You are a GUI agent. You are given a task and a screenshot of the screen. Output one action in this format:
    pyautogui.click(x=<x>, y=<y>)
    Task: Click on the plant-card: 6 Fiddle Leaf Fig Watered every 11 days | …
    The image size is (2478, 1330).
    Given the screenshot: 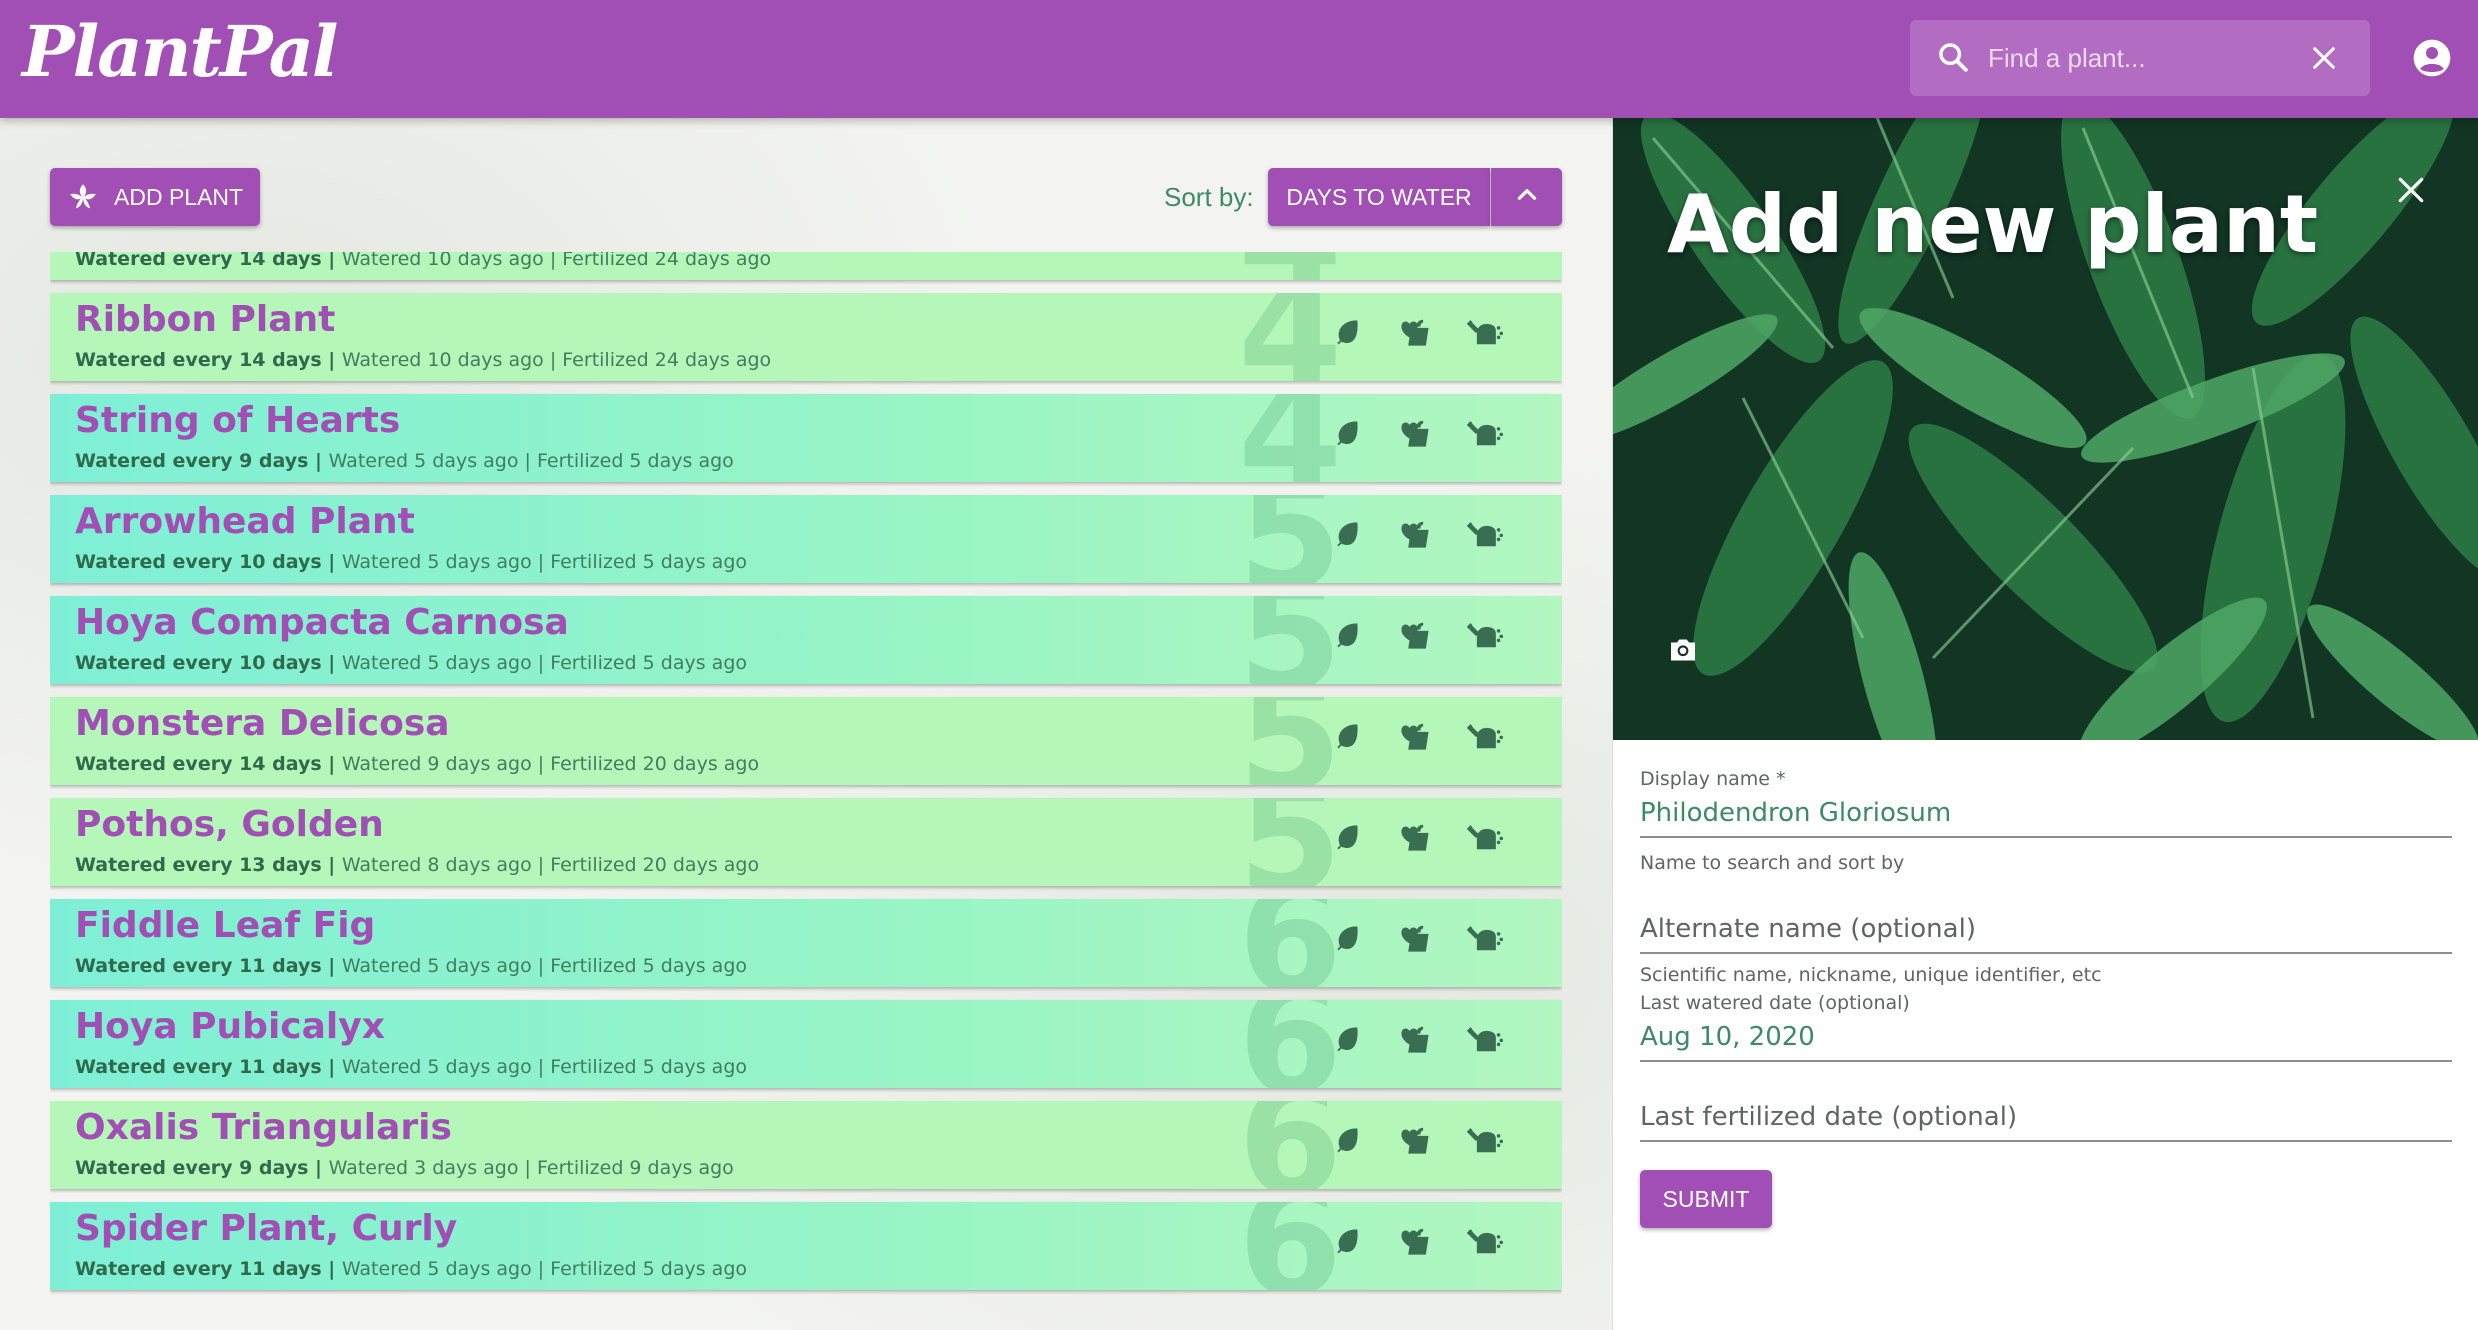 What is the action you would take?
    pyautogui.click(x=806, y=943)
    